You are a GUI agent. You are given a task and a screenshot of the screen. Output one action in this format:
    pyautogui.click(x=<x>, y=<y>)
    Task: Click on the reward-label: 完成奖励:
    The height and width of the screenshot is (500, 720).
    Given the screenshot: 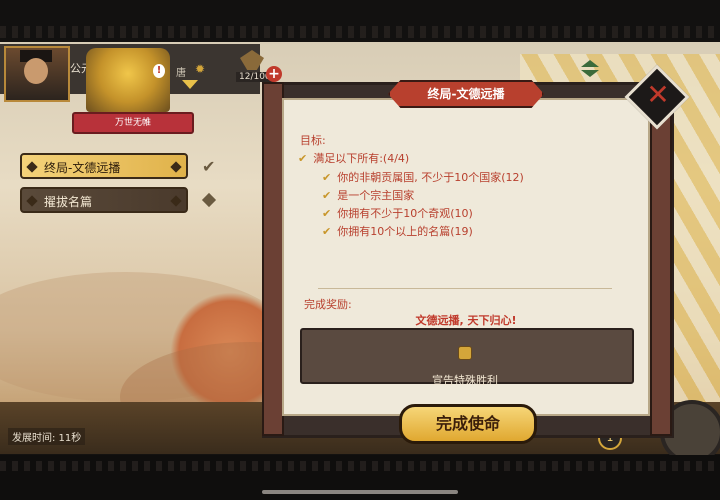 What is the action you would take?
    pyautogui.click(x=328, y=304)
    